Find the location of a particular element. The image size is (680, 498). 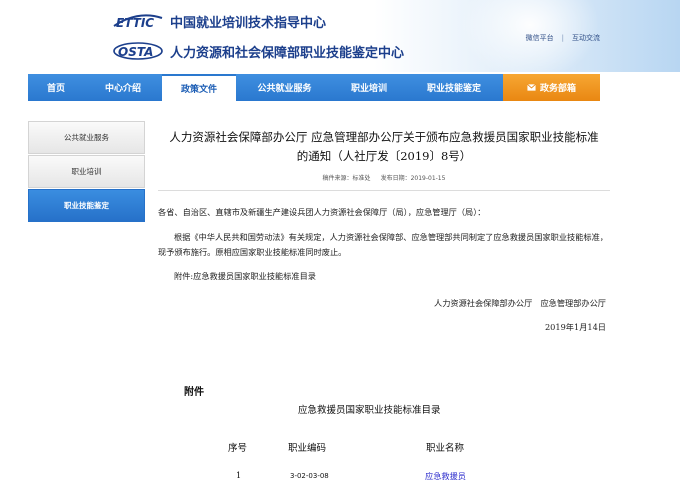

nav-home: 首页 is located at coordinates (56, 87).